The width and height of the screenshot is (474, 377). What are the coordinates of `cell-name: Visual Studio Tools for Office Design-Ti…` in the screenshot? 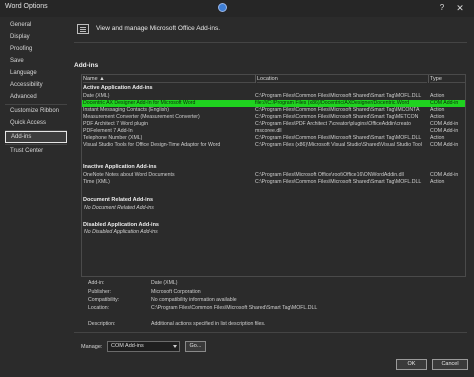 It's located at (152, 145).